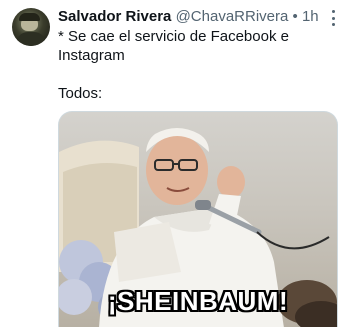 Image resolution: width=350 pixels, height=327 pixels. I want to click on more-dots-icon, so click(334, 18).